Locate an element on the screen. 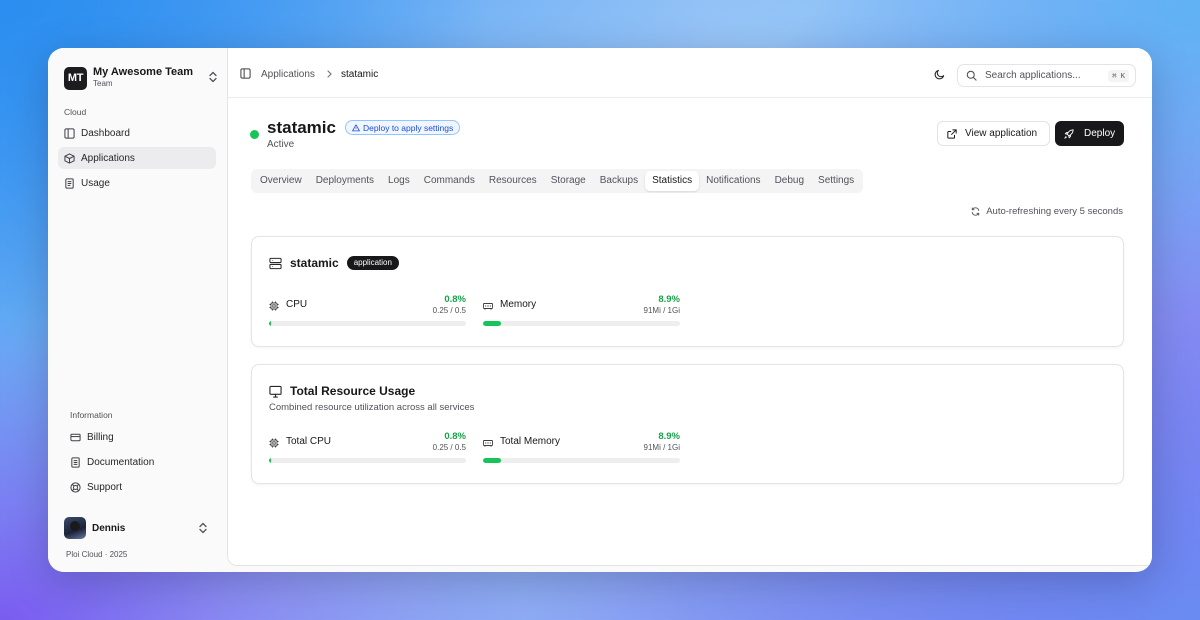 This screenshot has height=620, width=1200. lifebuoy-icon is located at coordinates (75, 487).